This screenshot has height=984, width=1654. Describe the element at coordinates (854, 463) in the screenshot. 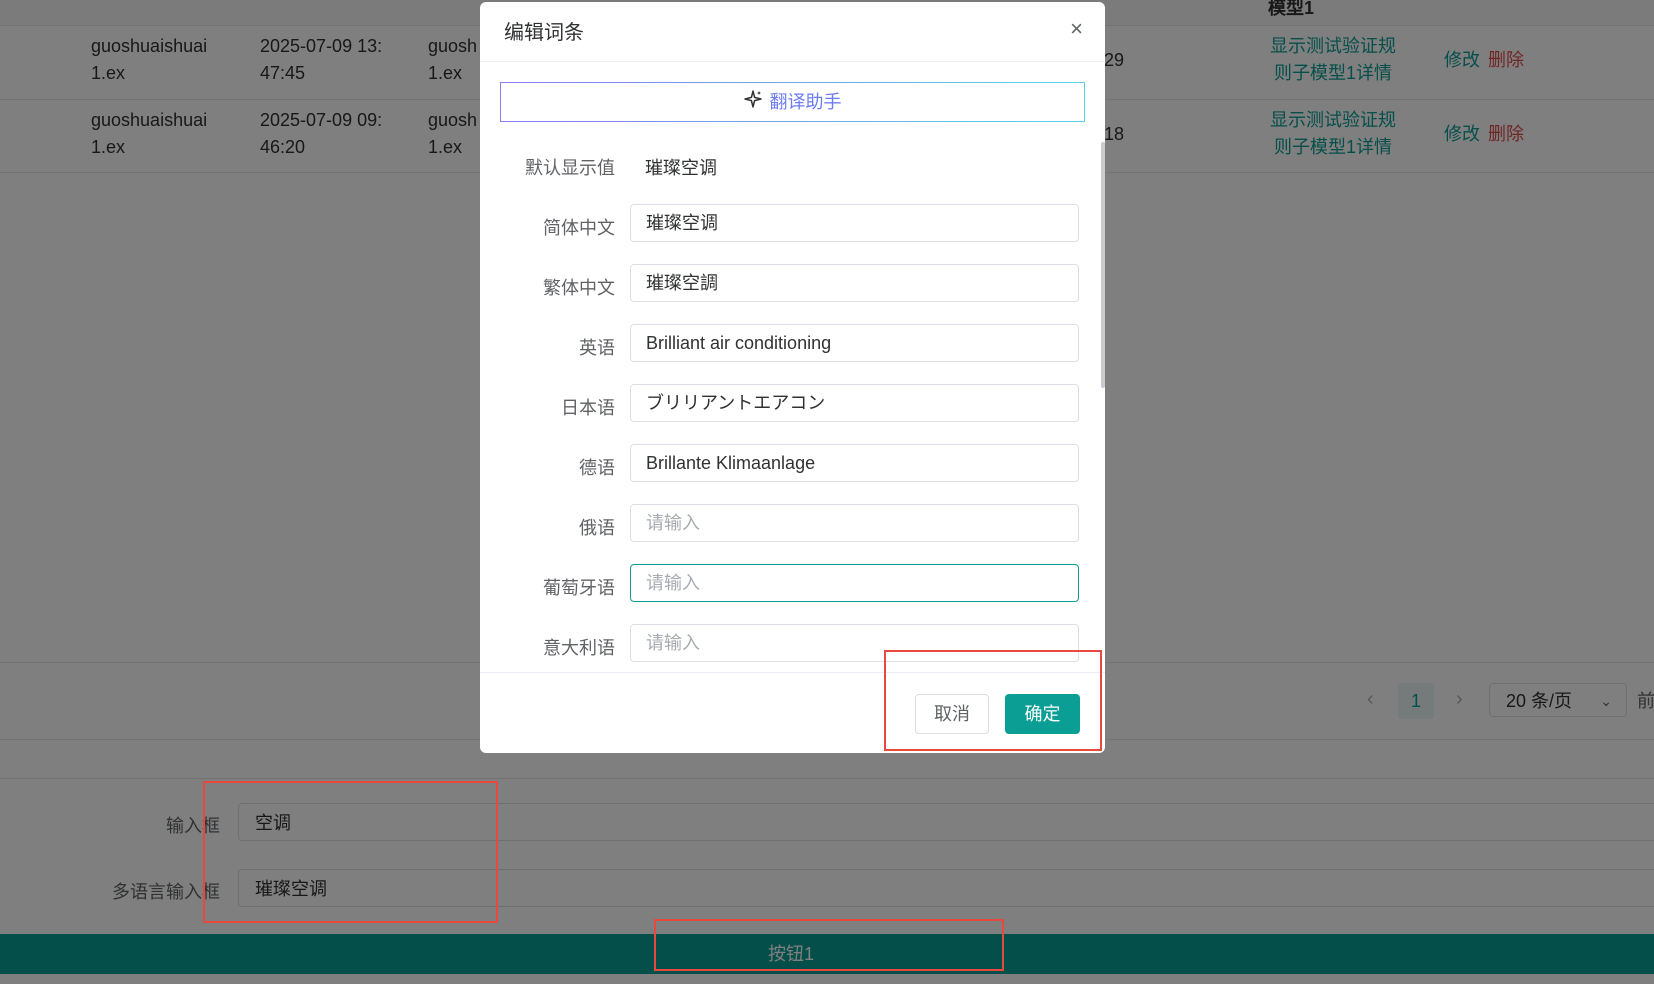

I see `field-input-de: Brillante Klimaanlage` at that location.